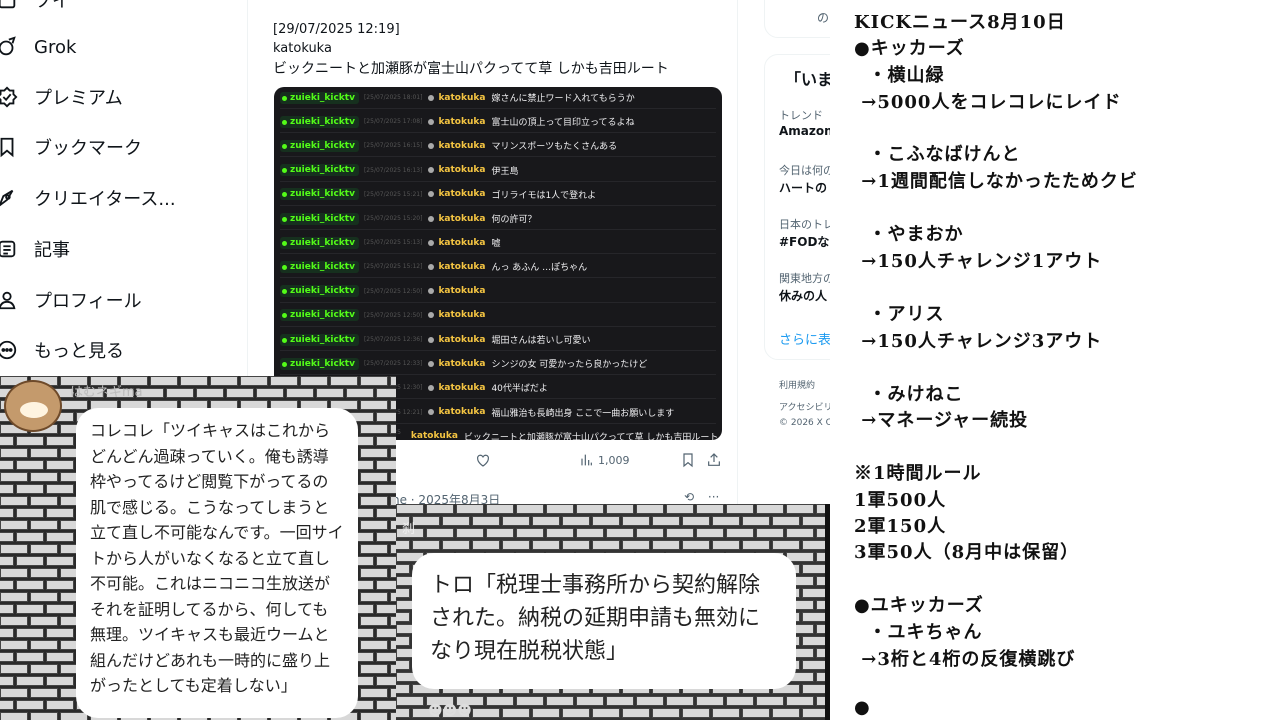 The width and height of the screenshot is (1280, 720). Describe the element at coordinates (805, 295) in the screenshot. I see `trend-item-4: 休みの人` at that location.